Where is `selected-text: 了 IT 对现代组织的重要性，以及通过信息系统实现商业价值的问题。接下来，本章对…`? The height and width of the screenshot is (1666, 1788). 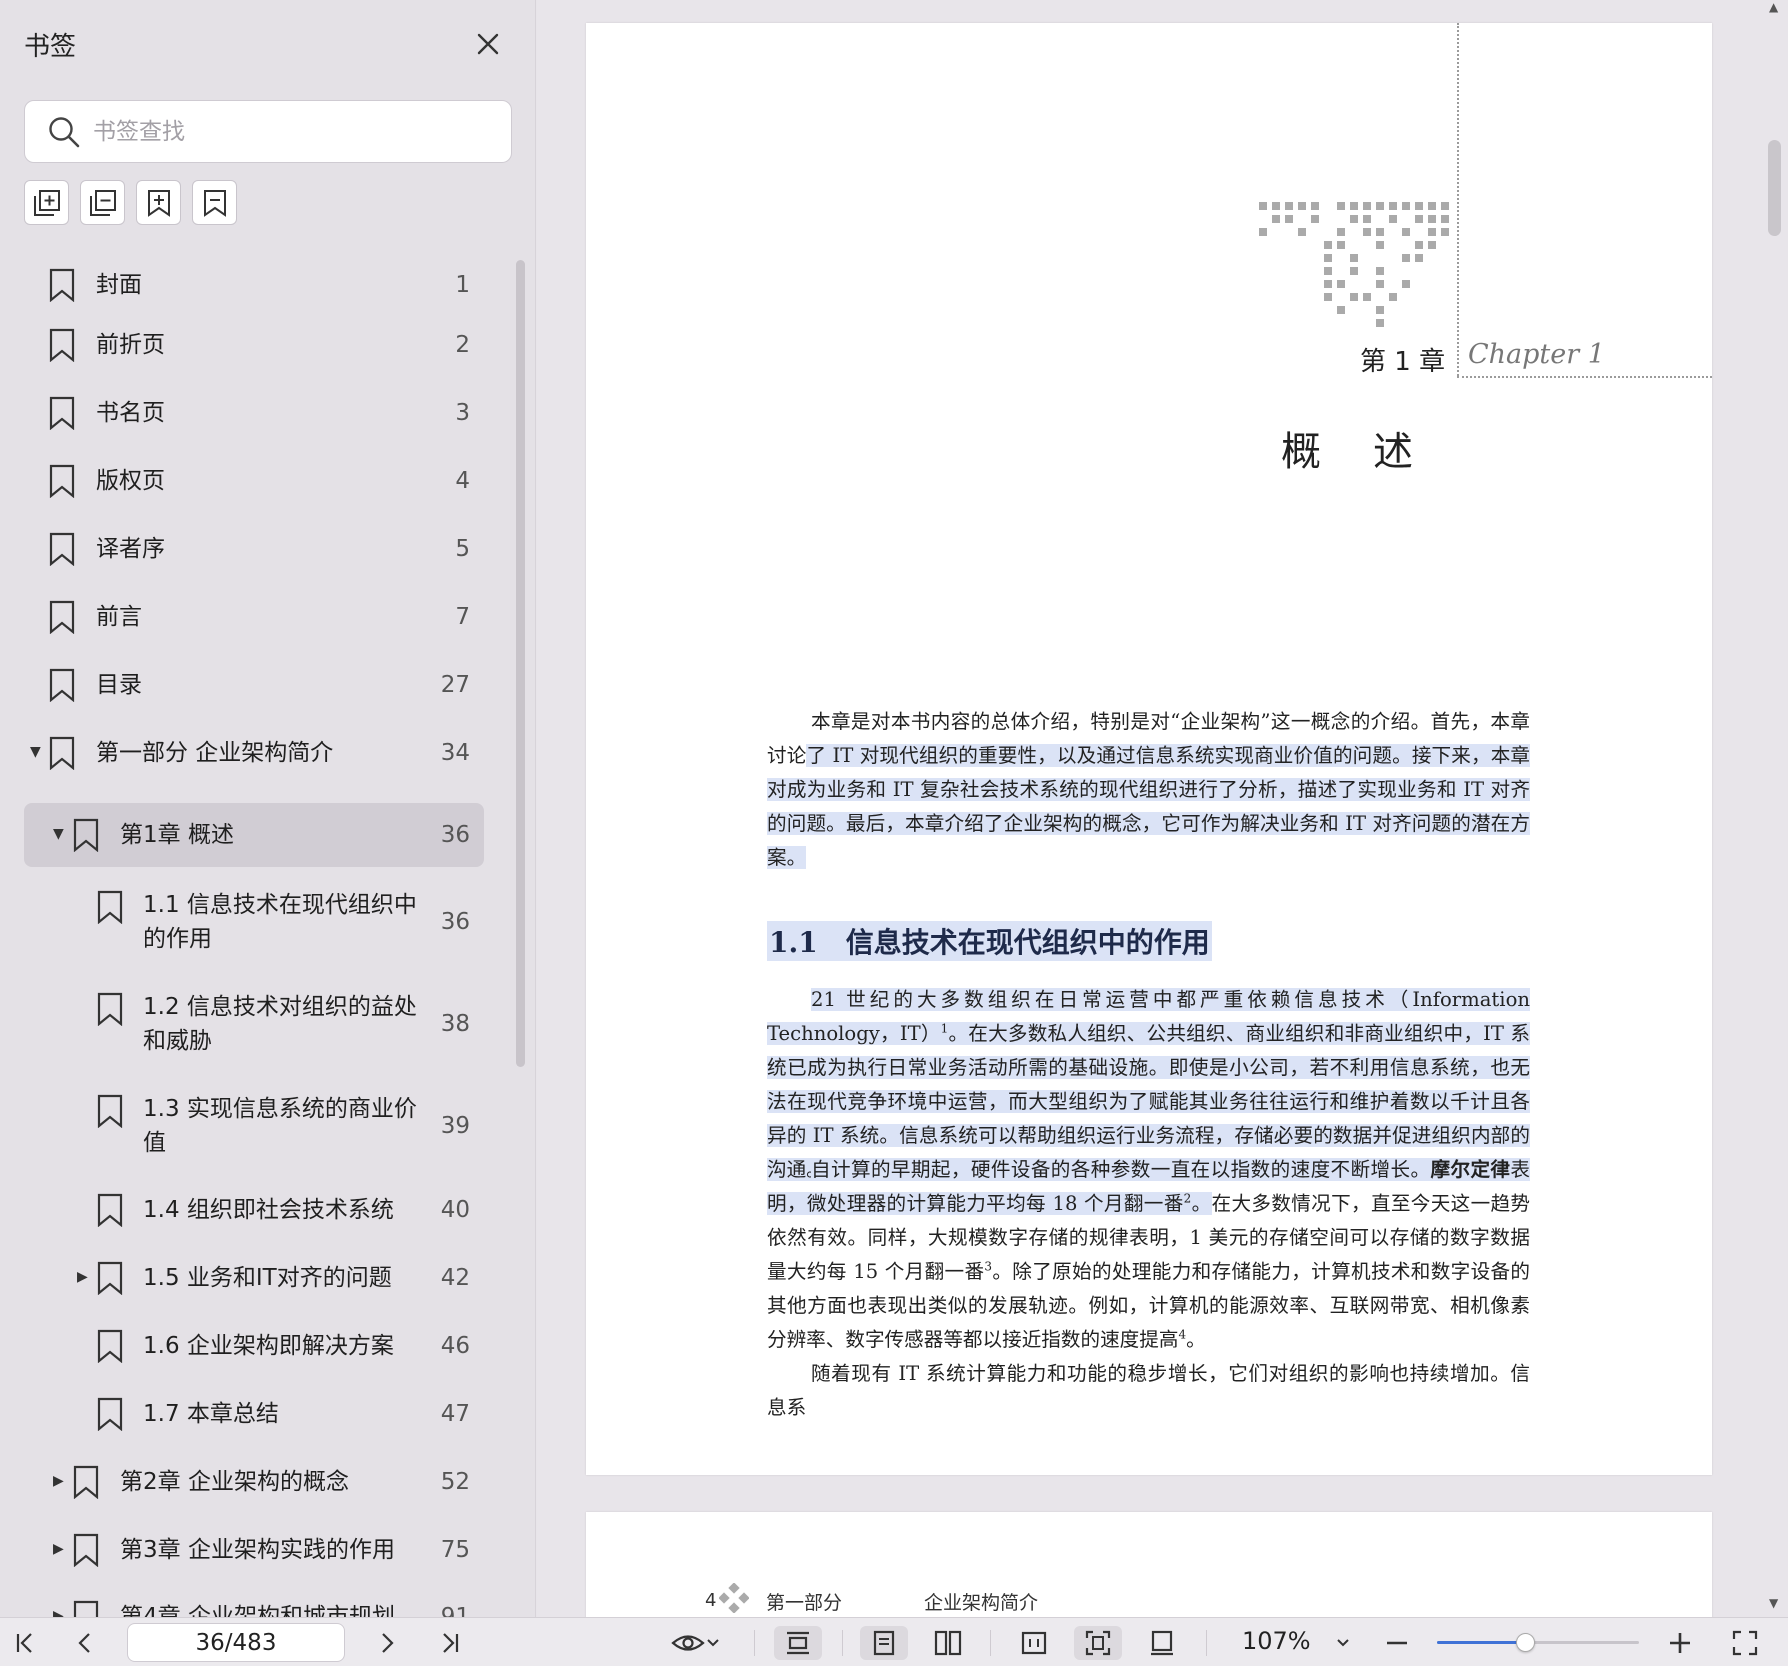
selected-text: 了 IT 对现代组织的重要性，以及通过信息系统实现商业价值的问题。接下来，本章对… is located at coordinates (1149, 806).